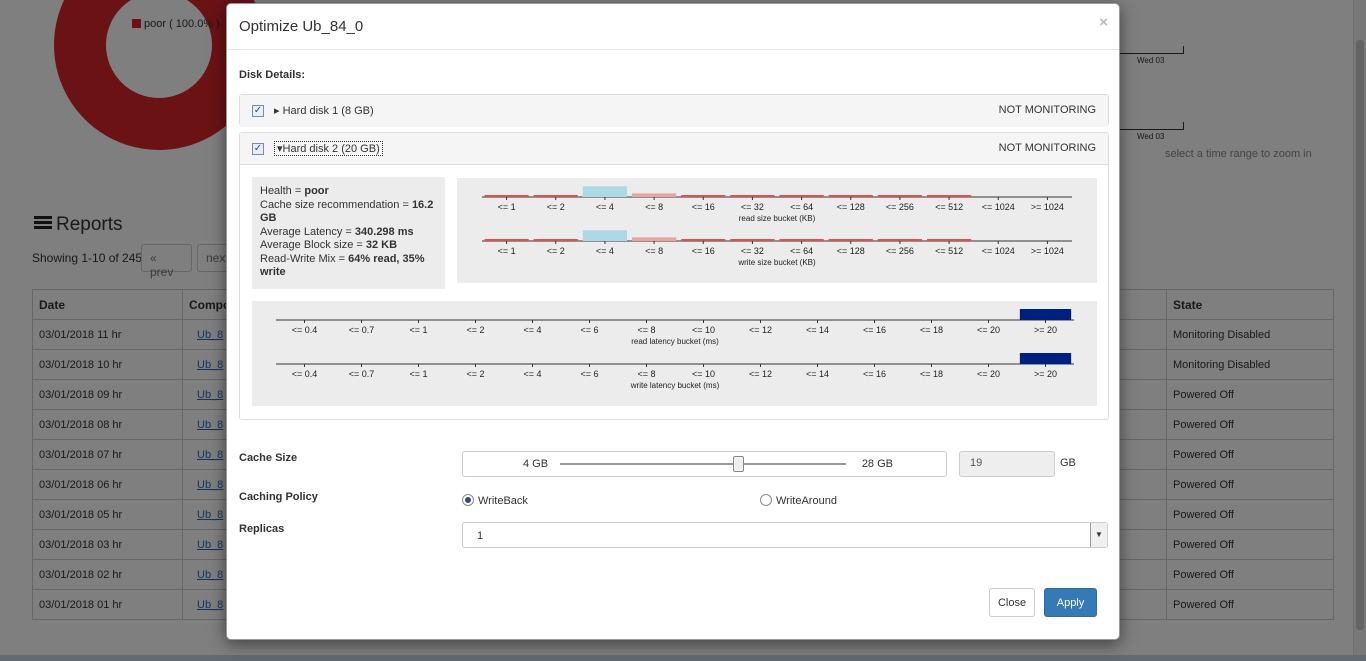 The image size is (1366, 661). I want to click on tick-label: <= 32, so click(752, 207).